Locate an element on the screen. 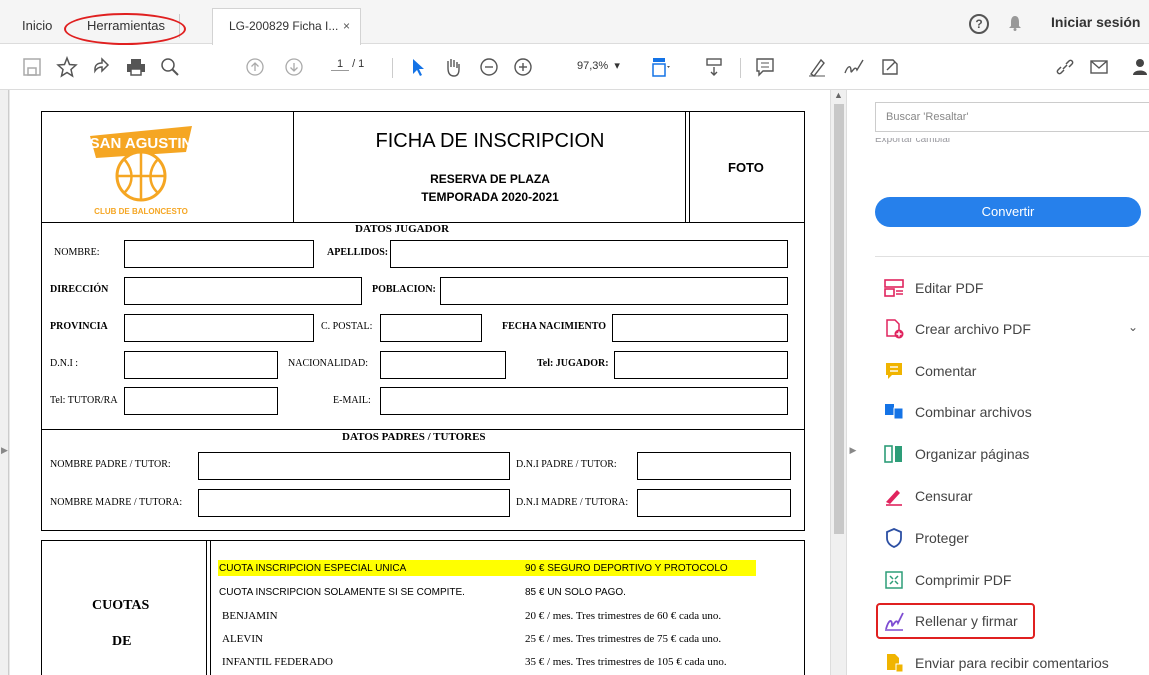 This screenshot has height=675, width=1149. zoom-search-icon is located at coordinates (170, 67).